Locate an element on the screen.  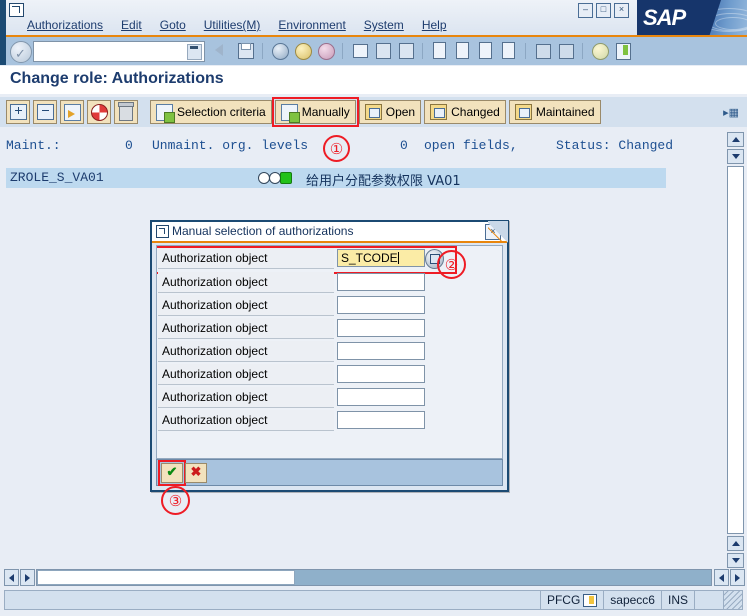
up-icon is located at coordinates (302, 50).